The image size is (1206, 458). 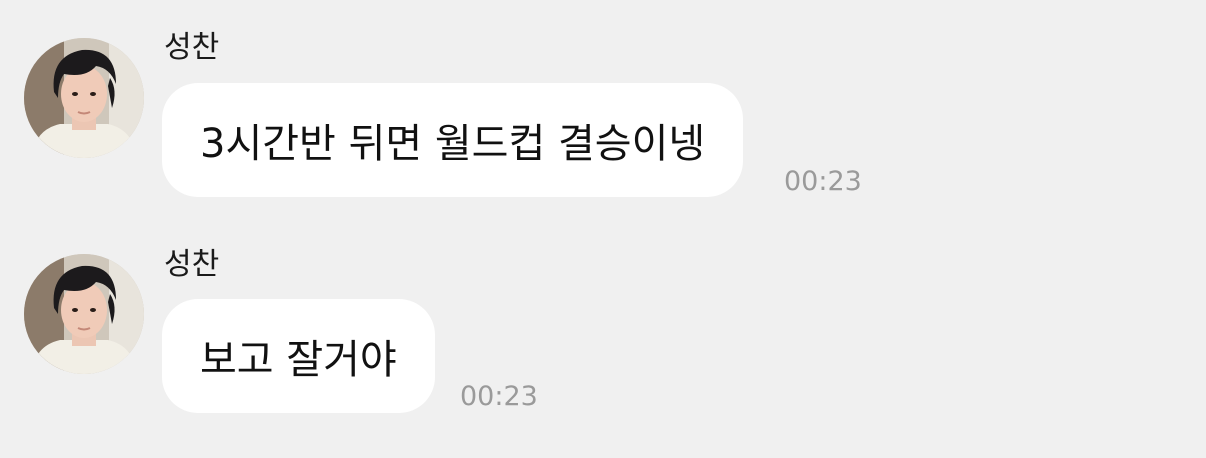 What do you see at coordinates (298, 356) in the screenshot?
I see `message-bubble: 보고 잘거야` at bounding box center [298, 356].